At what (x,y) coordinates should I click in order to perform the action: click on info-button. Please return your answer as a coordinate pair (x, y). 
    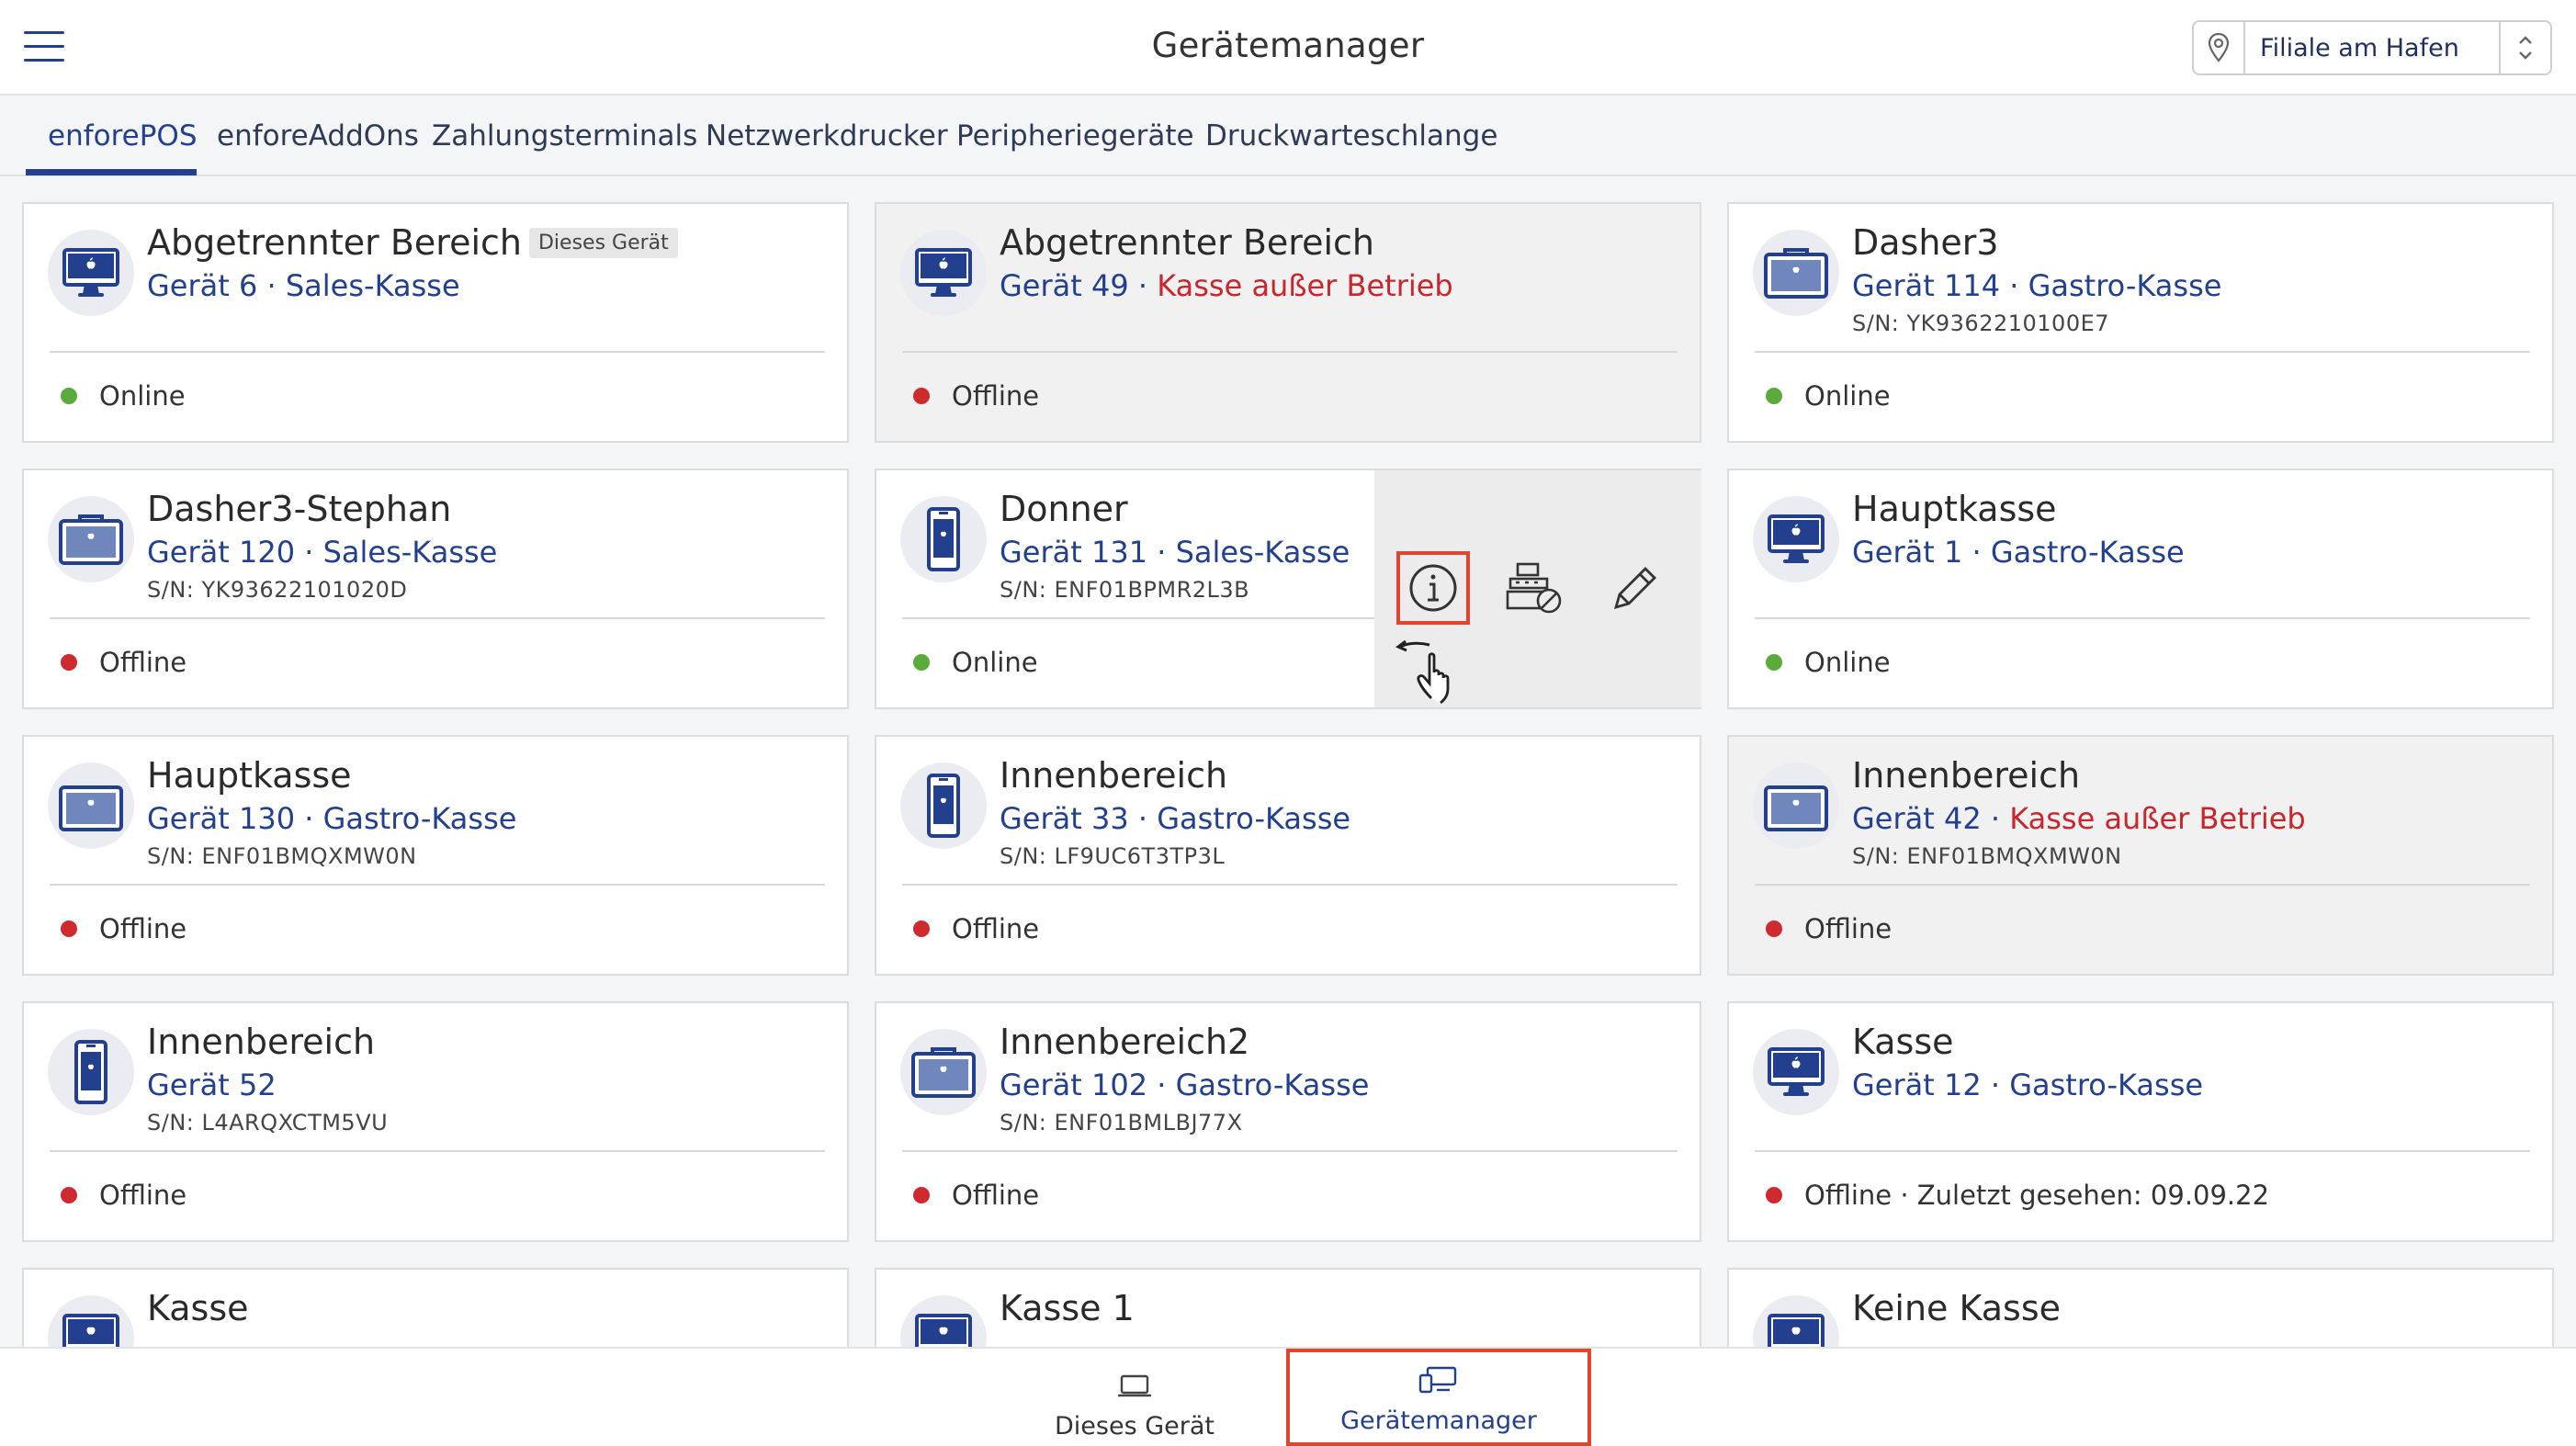
    Looking at the image, I should click on (1433, 588).